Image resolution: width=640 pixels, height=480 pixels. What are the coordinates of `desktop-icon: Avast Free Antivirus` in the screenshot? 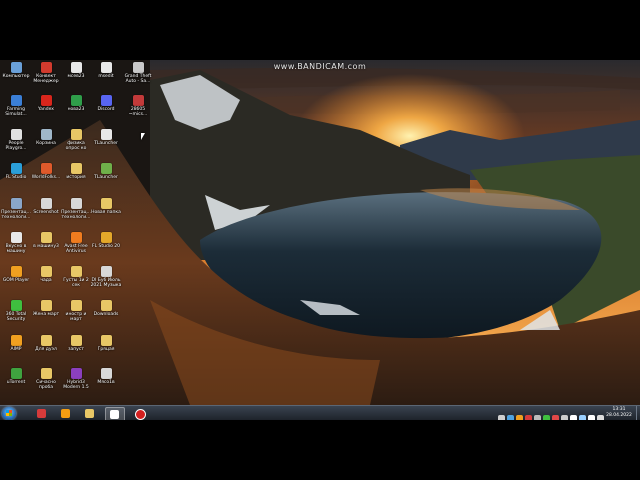 It's located at (76, 249).